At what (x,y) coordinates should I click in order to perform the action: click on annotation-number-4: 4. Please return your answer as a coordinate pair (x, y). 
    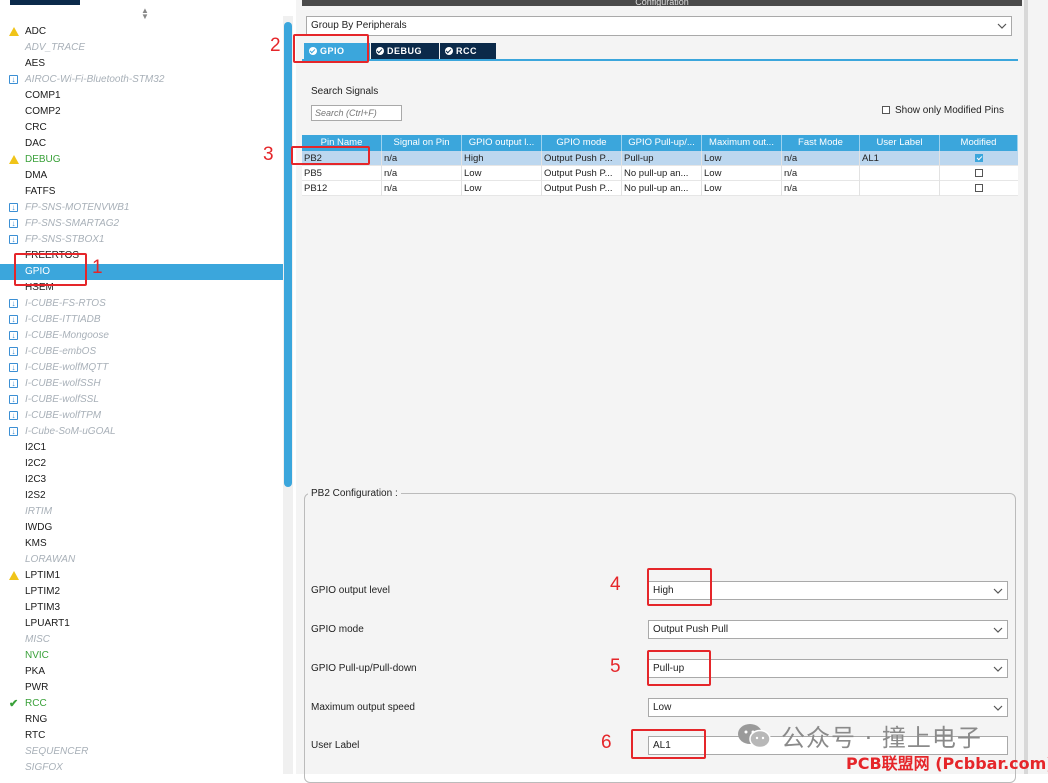
    Looking at the image, I should click on (615, 584).